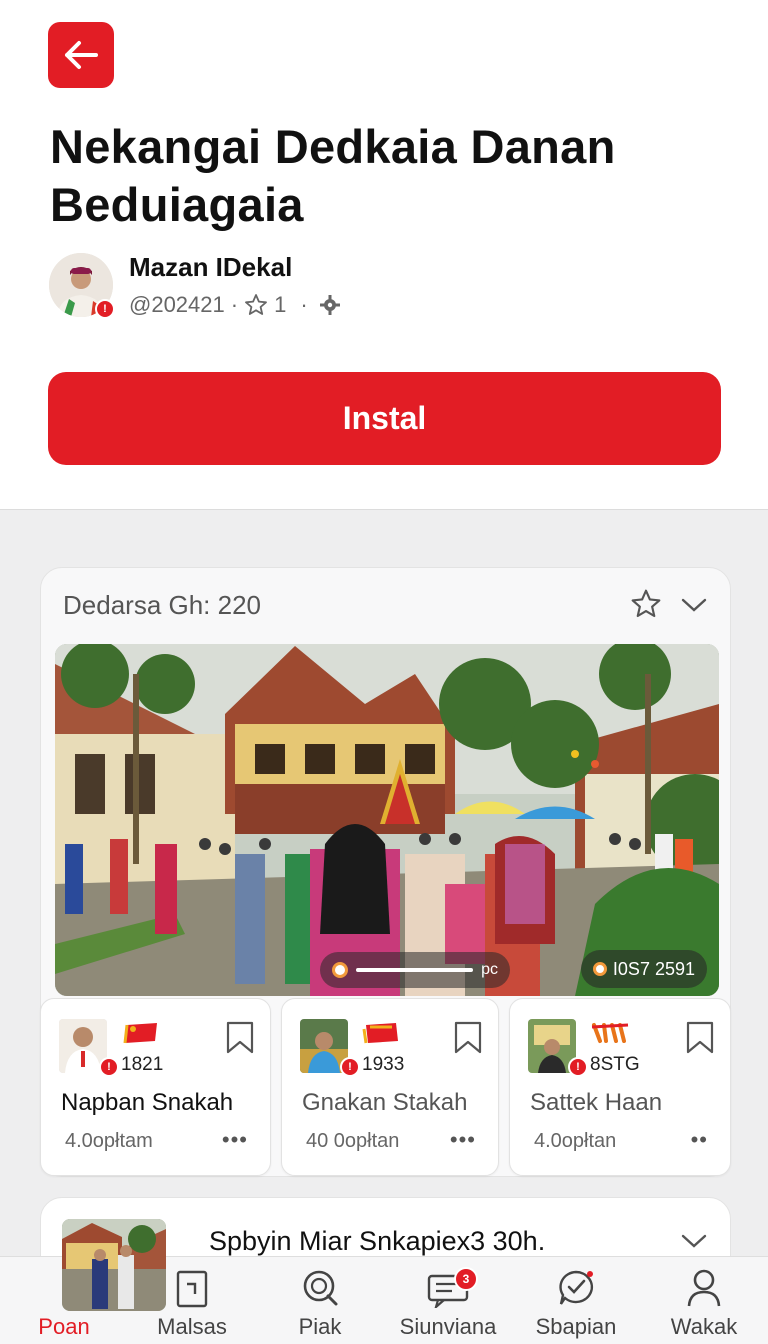 Image resolution: width=768 pixels, height=1344 pixels. Describe the element at coordinates (377, 1241) in the screenshot. I see `next-card-title: Spbyin Miar Snkapiex3 30h.` at that location.